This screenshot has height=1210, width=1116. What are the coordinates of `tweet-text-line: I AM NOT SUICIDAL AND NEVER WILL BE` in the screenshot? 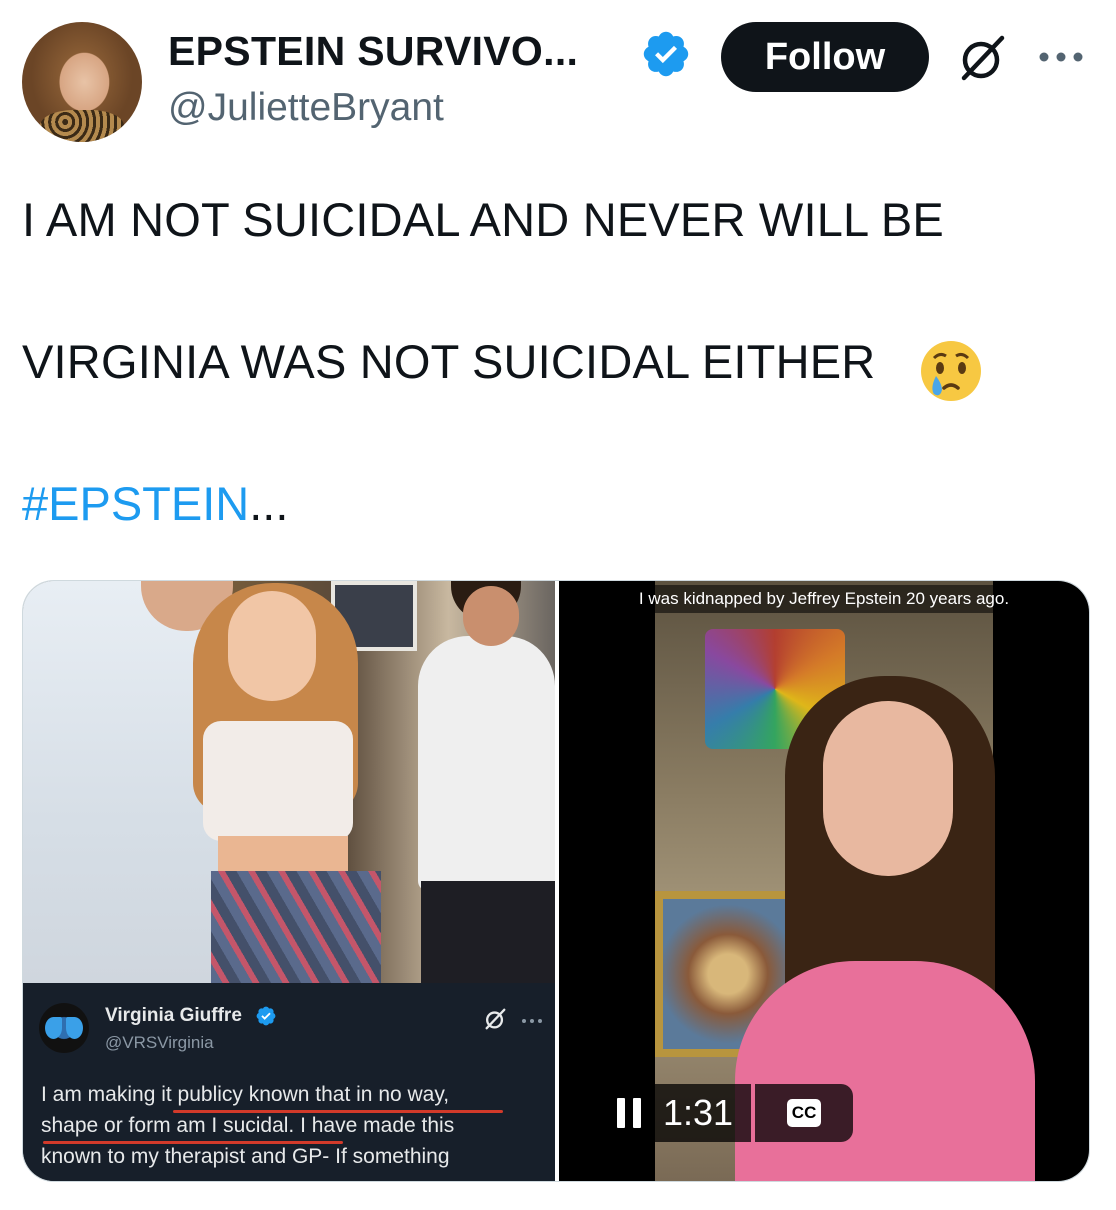 It's located at (483, 219).